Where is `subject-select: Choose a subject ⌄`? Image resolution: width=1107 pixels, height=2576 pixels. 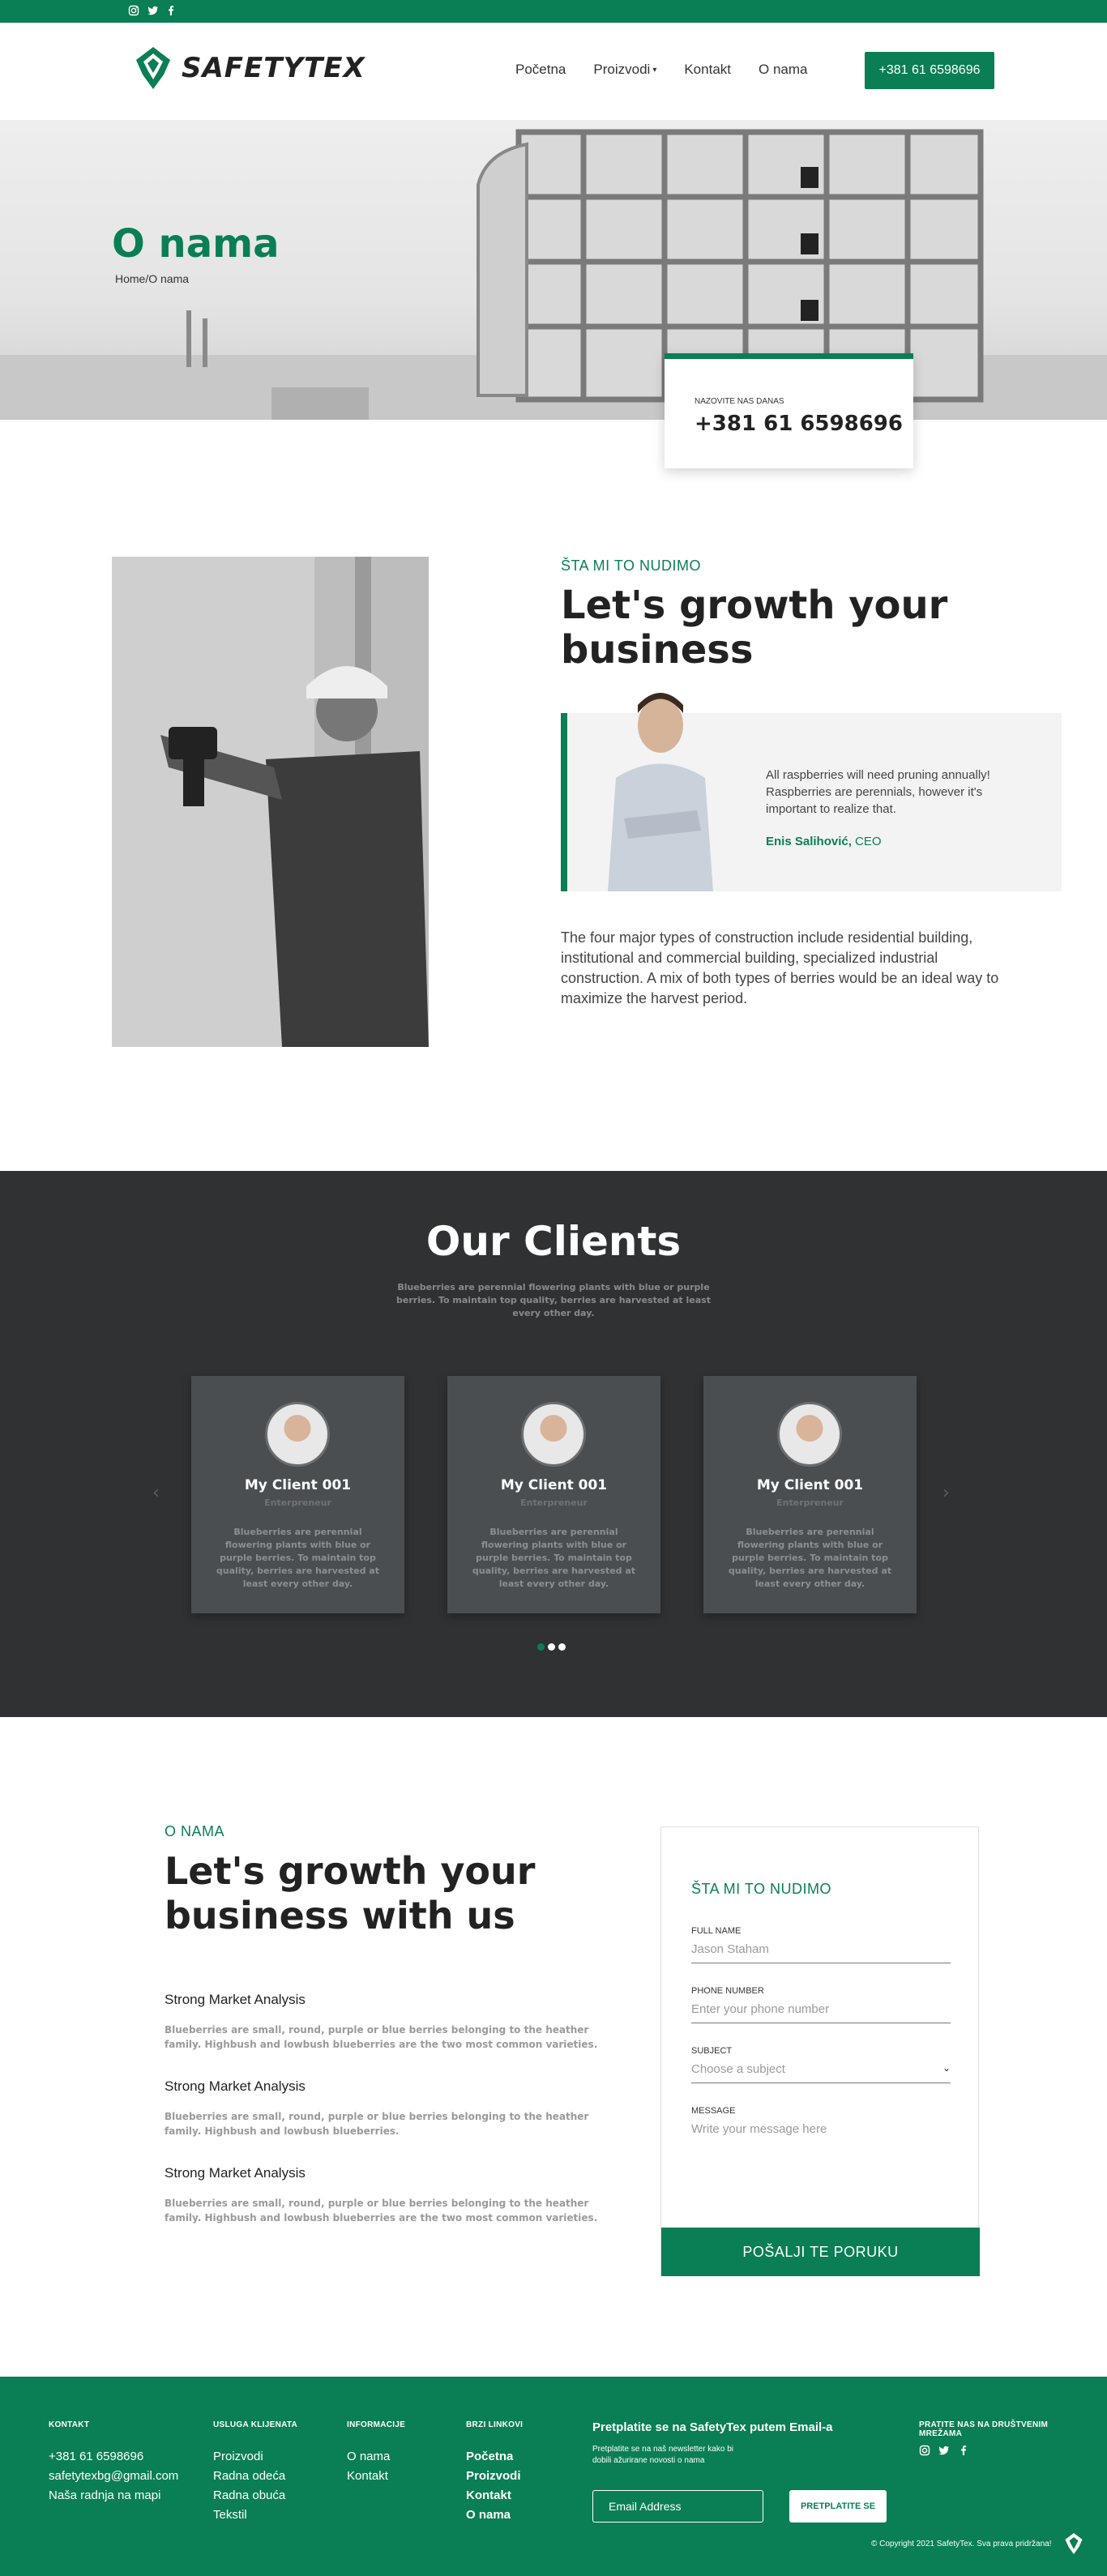 subject-select: Choose a subject ⌄ is located at coordinates (821, 2072).